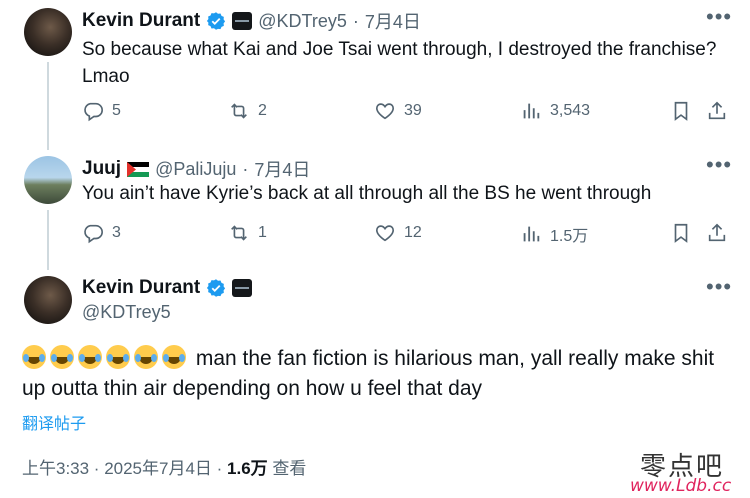 The width and height of the screenshot is (750, 498). I want to click on reply-count: 5, so click(116, 110).